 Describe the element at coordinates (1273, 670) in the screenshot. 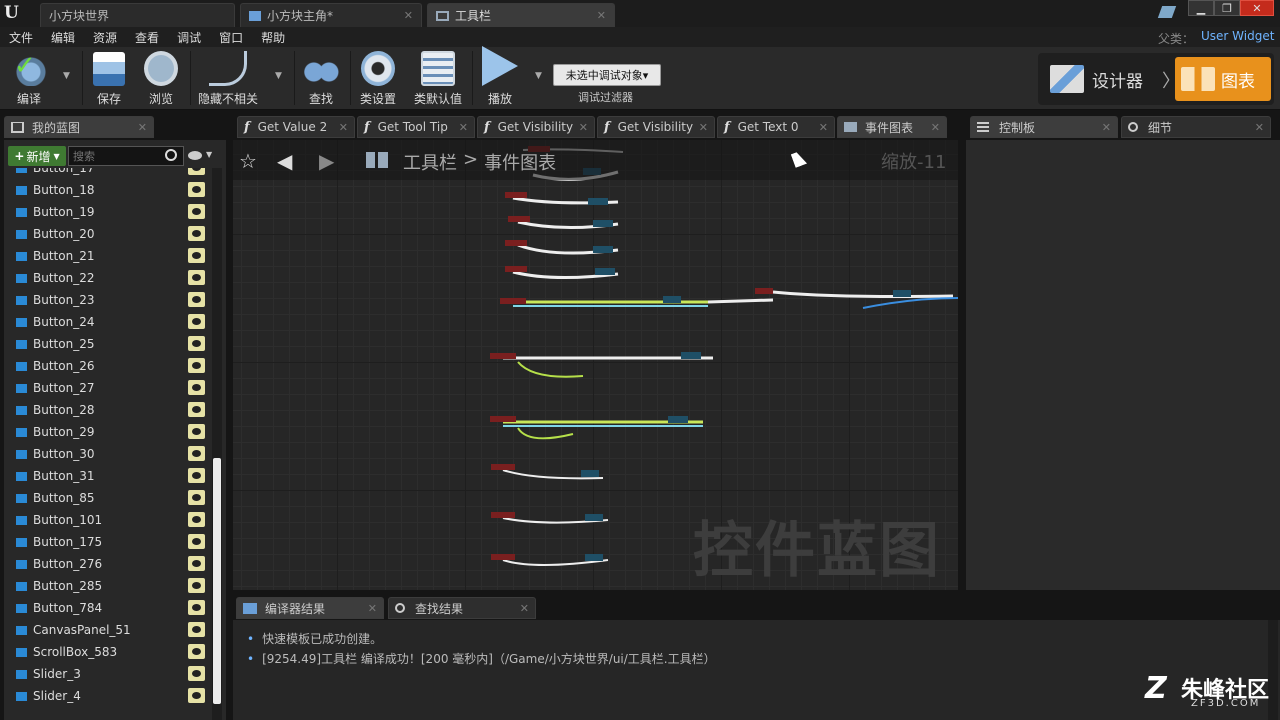

I see `log-scrollbar` at that location.